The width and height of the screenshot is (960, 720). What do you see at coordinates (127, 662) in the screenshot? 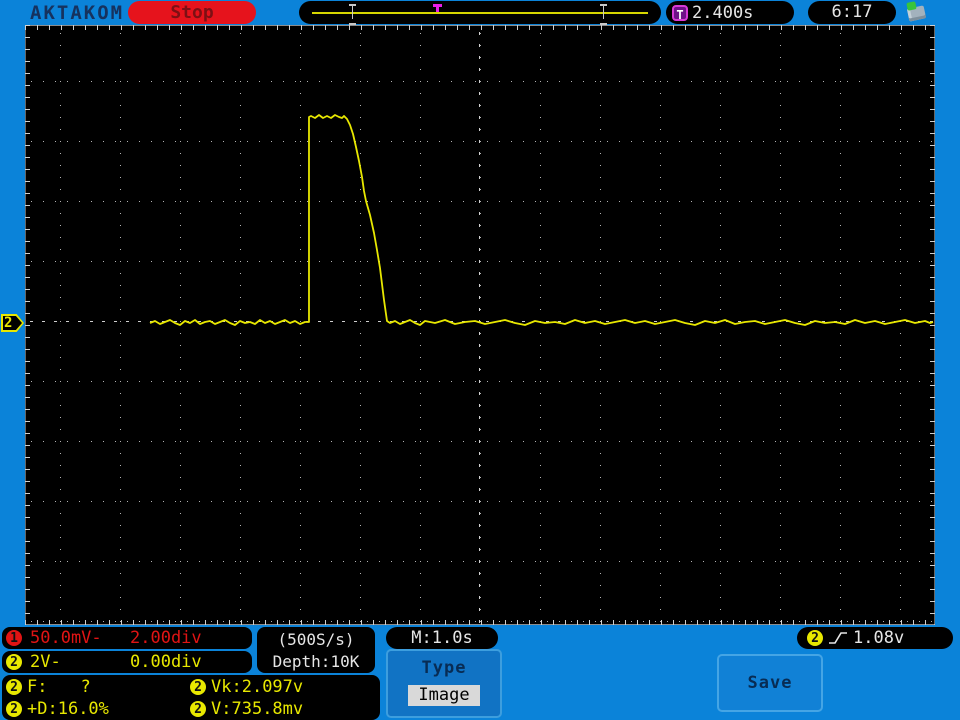
I see `channel2-readout: 2 2V- 0.00div` at bounding box center [127, 662].